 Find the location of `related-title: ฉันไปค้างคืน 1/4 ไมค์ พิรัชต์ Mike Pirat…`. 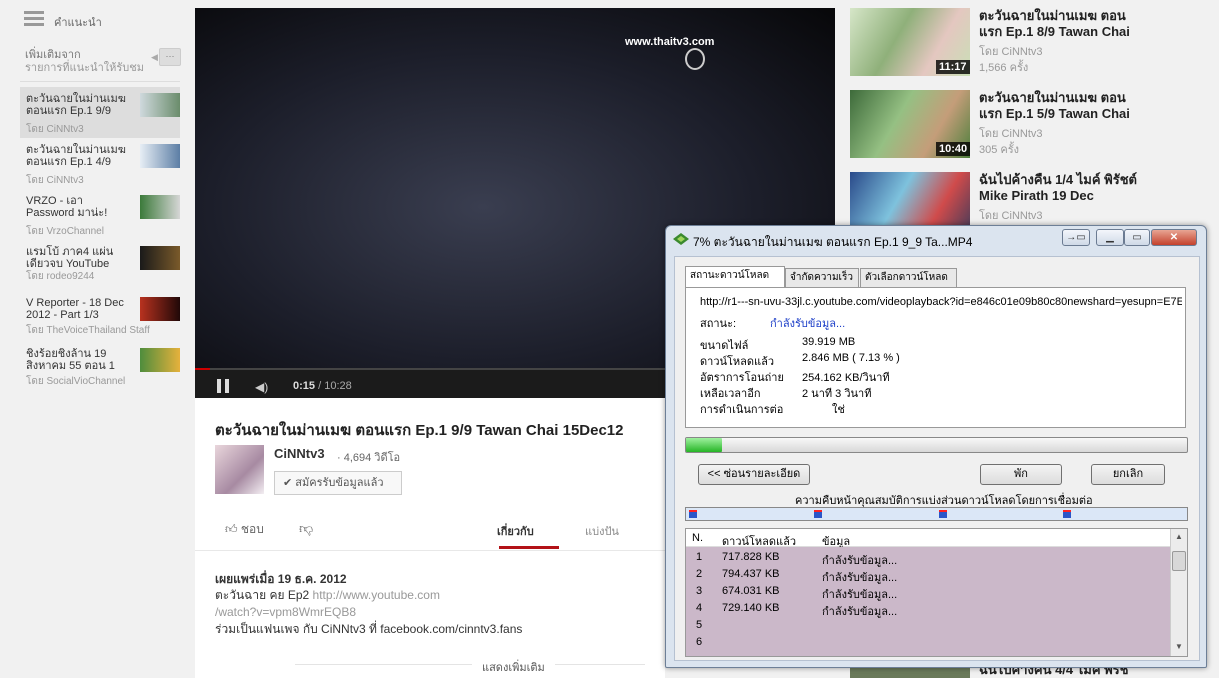

related-title: ฉันไปค้างคืน 1/4 ไมค์ พิรัชต์ Mike Pirat… is located at coordinates (1061, 188).